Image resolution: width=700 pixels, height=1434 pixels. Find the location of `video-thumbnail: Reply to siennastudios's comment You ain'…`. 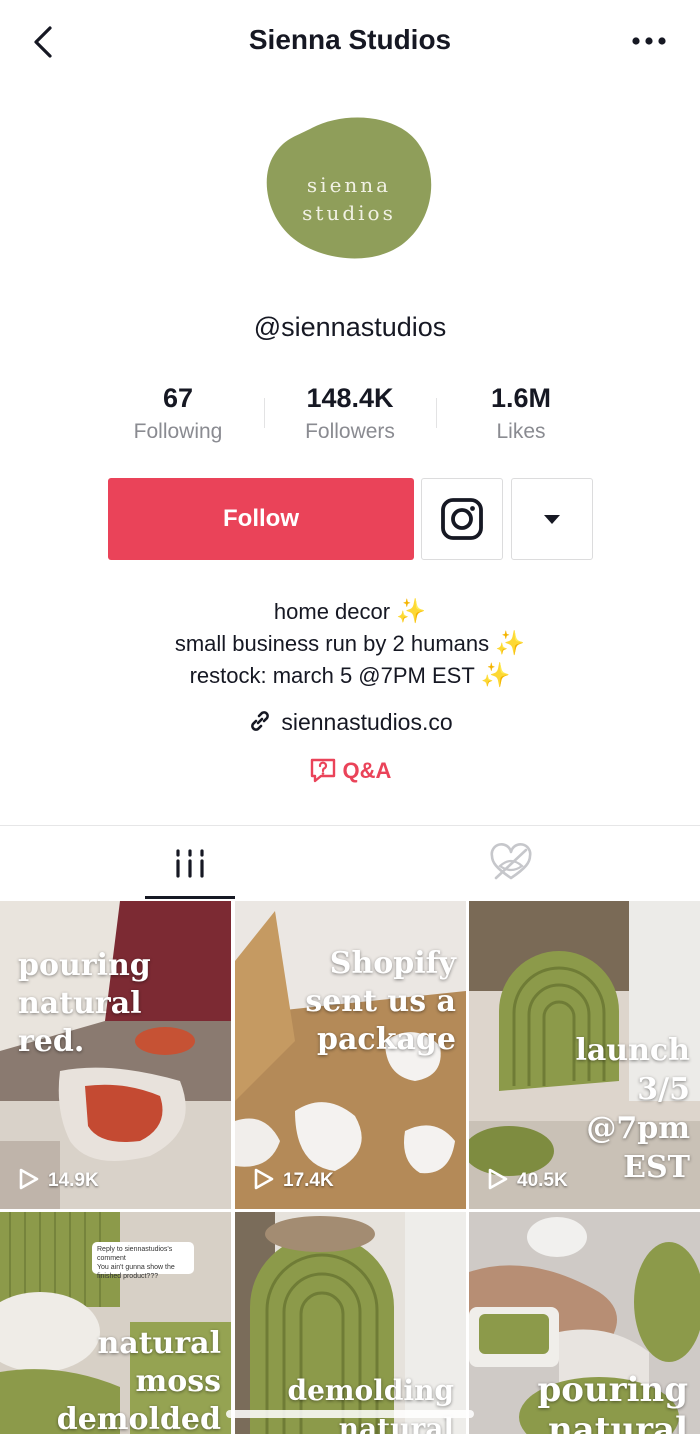

video-thumbnail: Reply to siennastudios's comment You ain'… is located at coordinates (115, 1323).